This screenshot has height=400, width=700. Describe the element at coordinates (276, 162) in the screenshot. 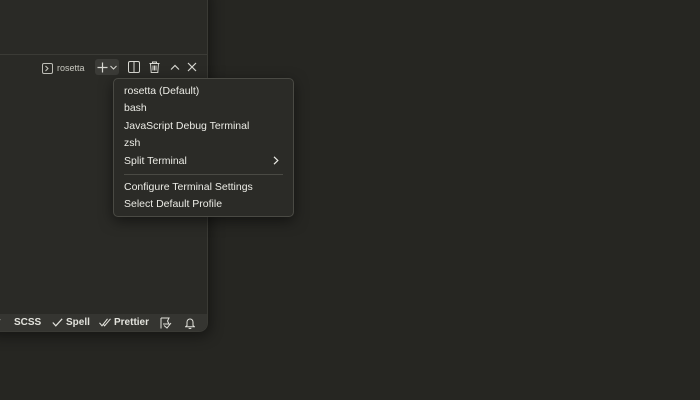

I see `chevron-right-icon` at that location.